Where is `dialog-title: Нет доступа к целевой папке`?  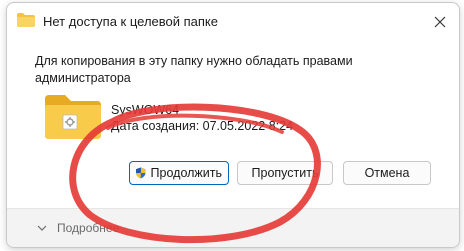 dialog-title: Нет доступа к целевой папке is located at coordinates (130, 21).